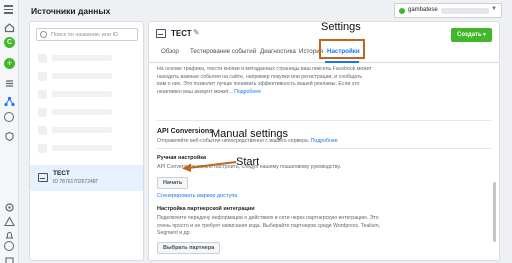 The height and width of the screenshot is (263, 512). I want to click on create-label: Создать, so click(469, 35).